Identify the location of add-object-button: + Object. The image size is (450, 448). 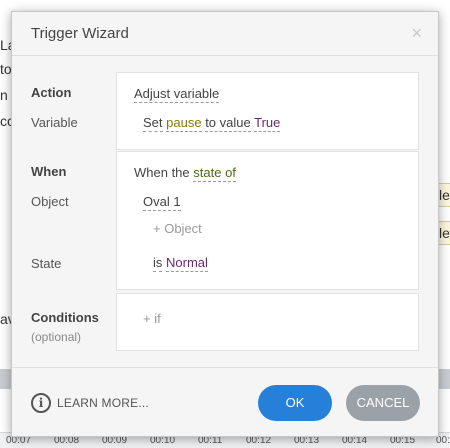
(177, 228).